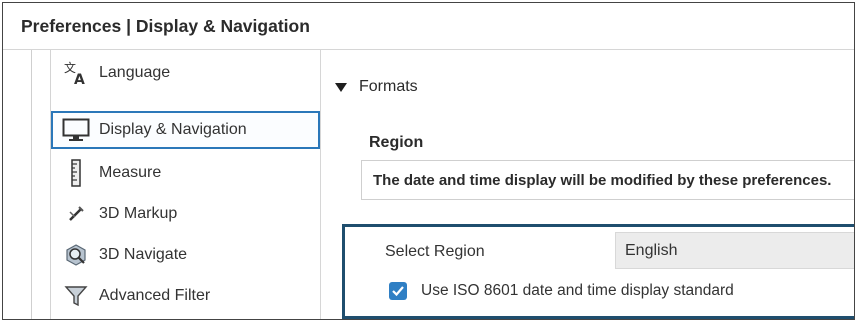 Image resolution: width=857 pixels, height=322 pixels. What do you see at coordinates (143, 254) in the screenshot?
I see `sidebar-item-label: 3D Navigate` at bounding box center [143, 254].